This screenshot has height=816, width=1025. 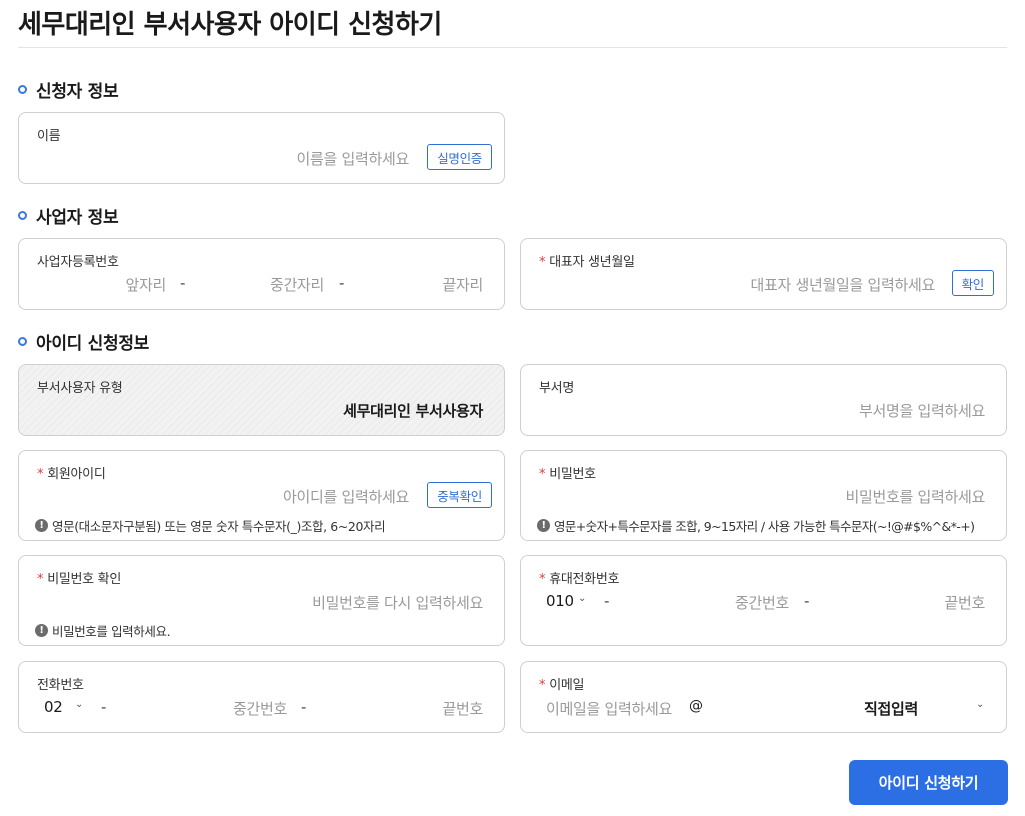 I want to click on password-confirm-hint: ! 비밀번호를 입력하세요., so click(x=103, y=630).